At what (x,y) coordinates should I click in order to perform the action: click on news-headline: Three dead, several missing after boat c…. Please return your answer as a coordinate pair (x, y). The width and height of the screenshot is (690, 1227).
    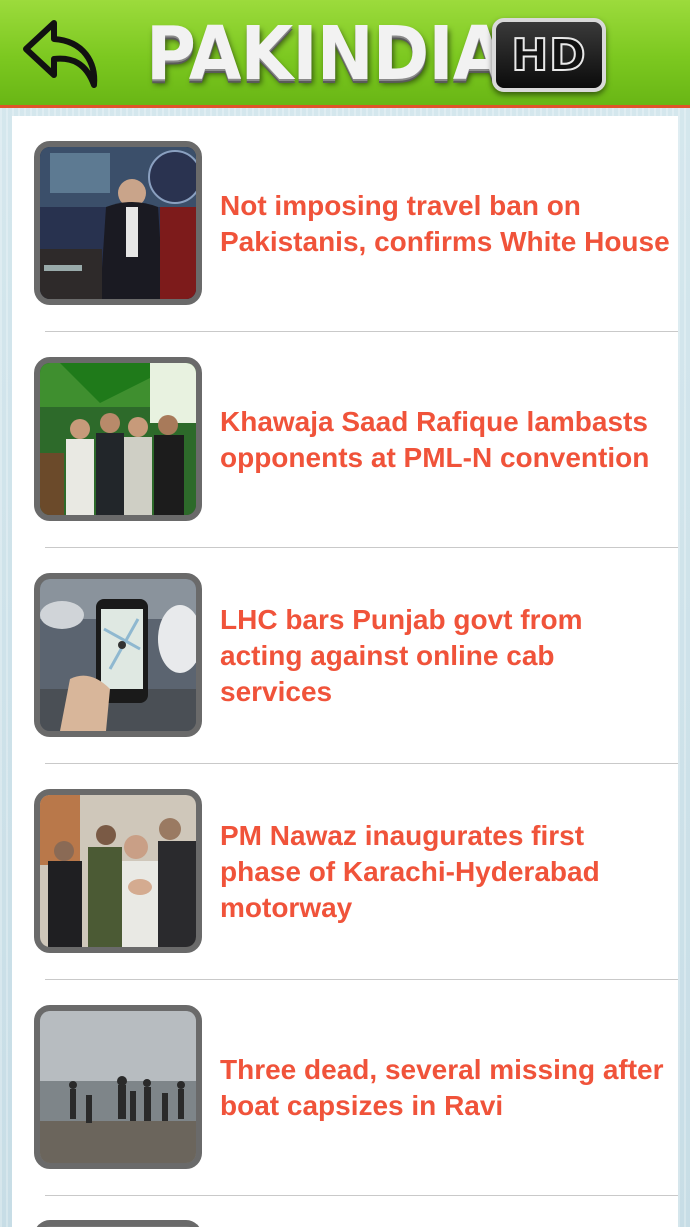
    Looking at the image, I should click on (442, 1087).